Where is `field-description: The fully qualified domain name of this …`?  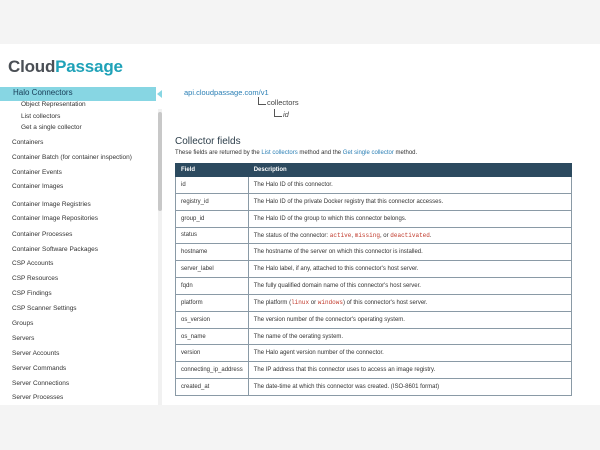 field-description: The fully qualified domain name of this … is located at coordinates (410, 286).